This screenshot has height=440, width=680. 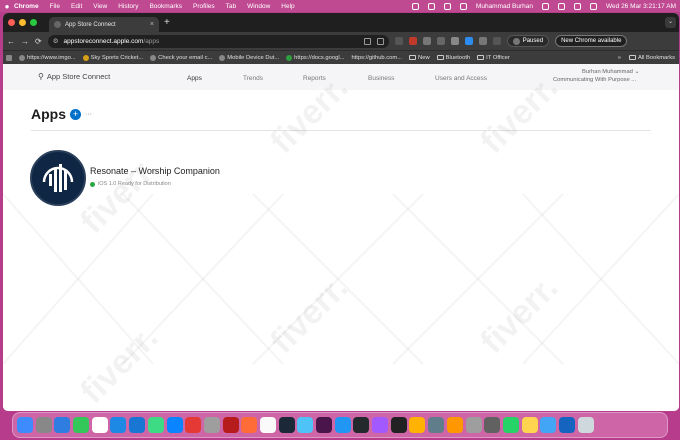 What do you see at coordinates (670, 22) in the screenshot?
I see `tab-search-button: ⌄` at bounding box center [670, 22].